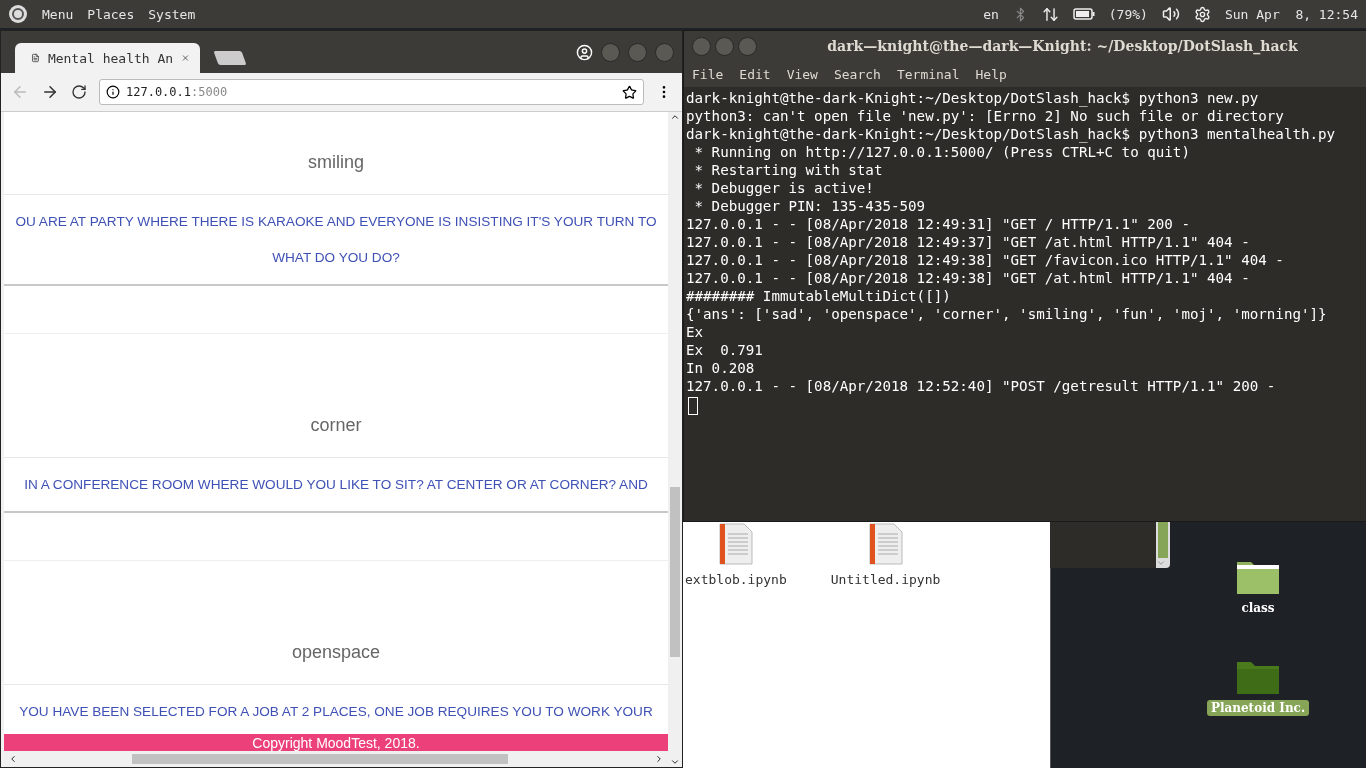 Image resolution: width=1366 pixels, height=768 pixels. I want to click on footer-text: Copyright MoodTest, 2018., so click(336, 742).